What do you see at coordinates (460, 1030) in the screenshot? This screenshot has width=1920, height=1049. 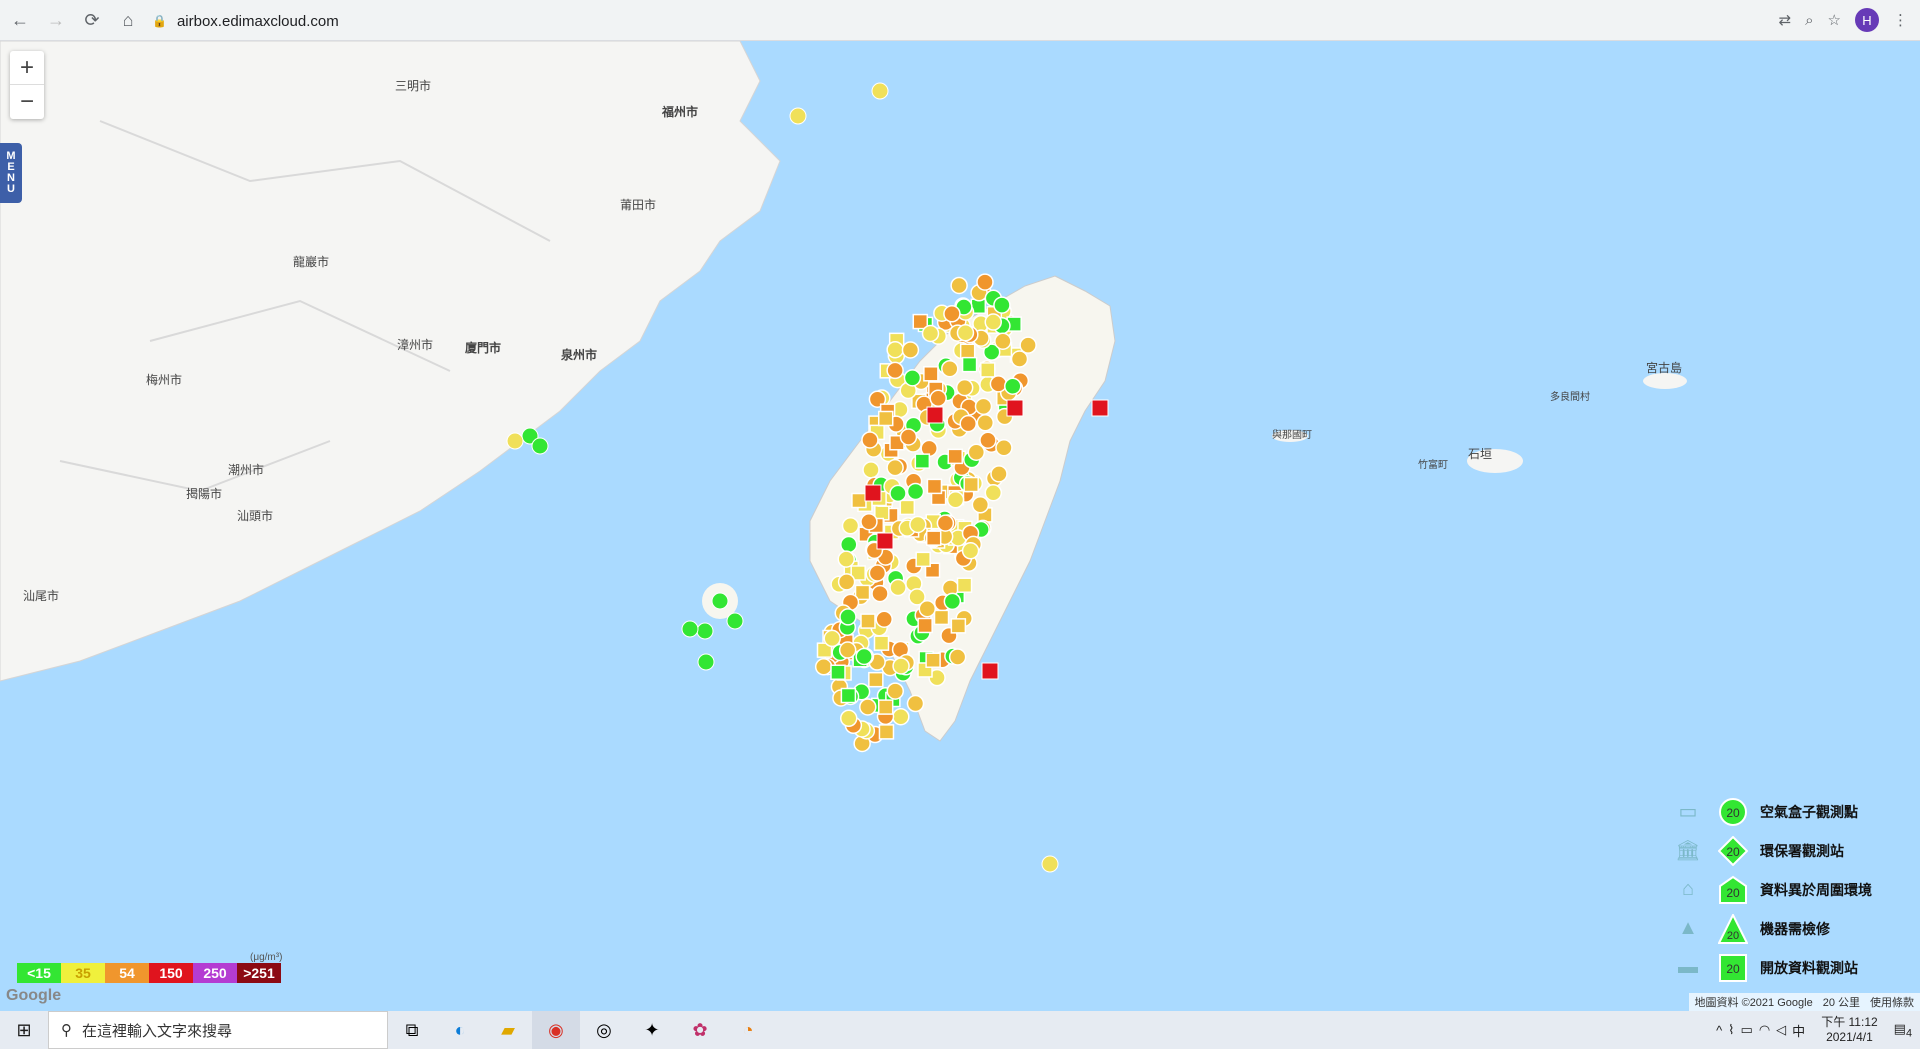 I see `edge-browser-icon: ◐` at bounding box center [460, 1030].